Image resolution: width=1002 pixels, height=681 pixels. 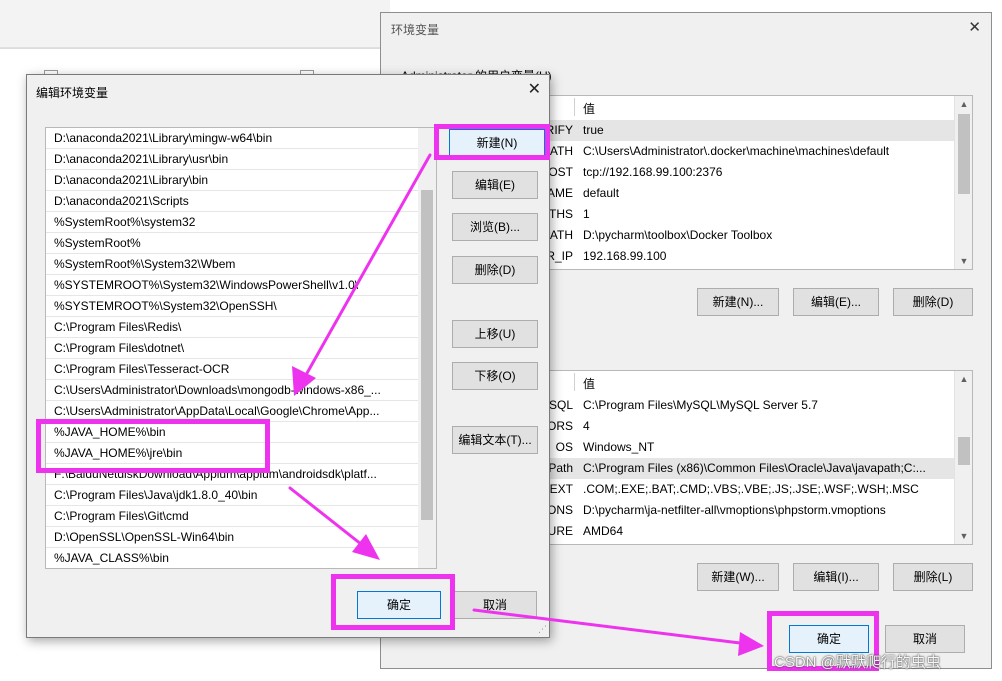 What do you see at coordinates (611, 627) in the screenshot?
I see `arrow-to-env-ok` at bounding box center [611, 627].